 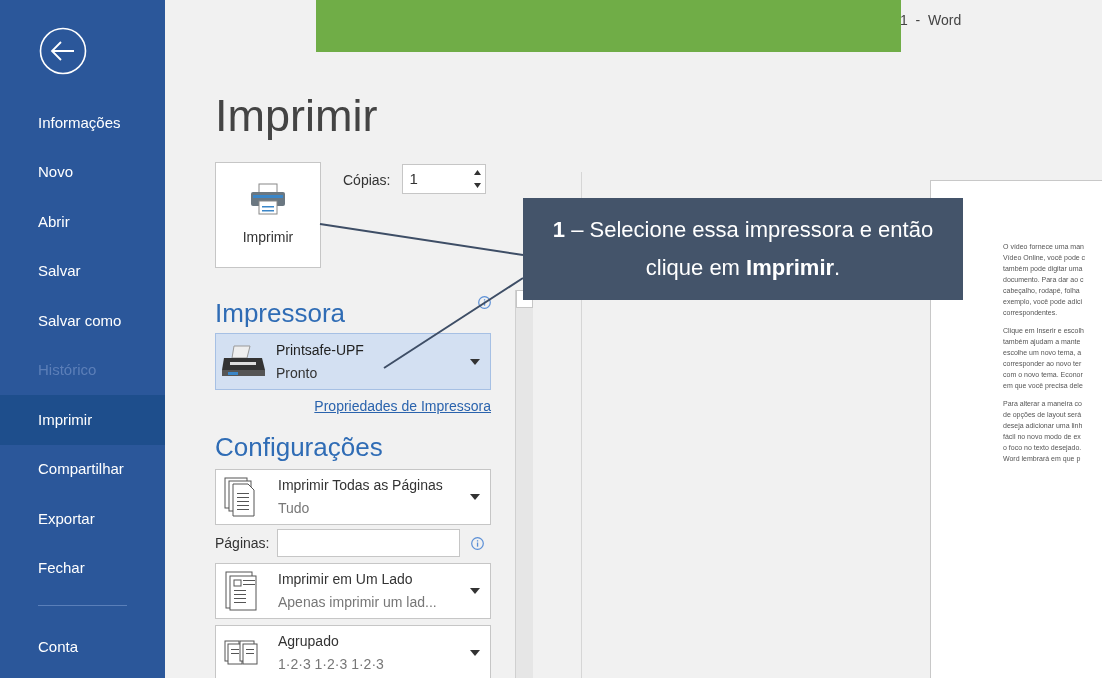 What do you see at coordinates (743, 249) in the screenshot?
I see `callout-text: 1 – Selecione essa impressora e então clique em Imprimir.` at bounding box center [743, 249].